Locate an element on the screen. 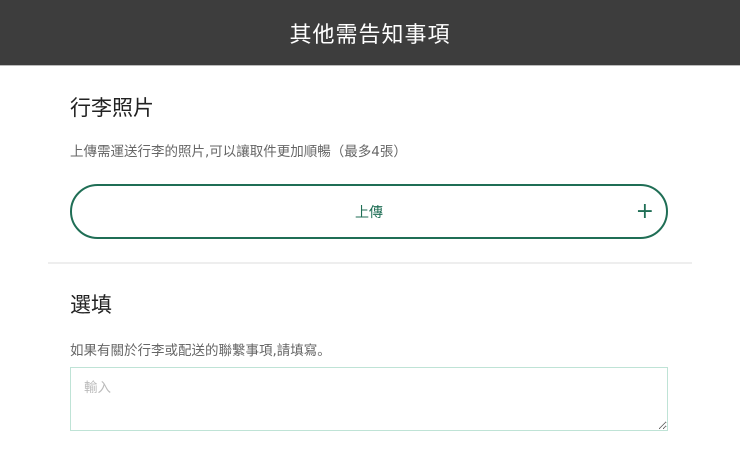  upload-label: 上傳 is located at coordinates (369, 212).